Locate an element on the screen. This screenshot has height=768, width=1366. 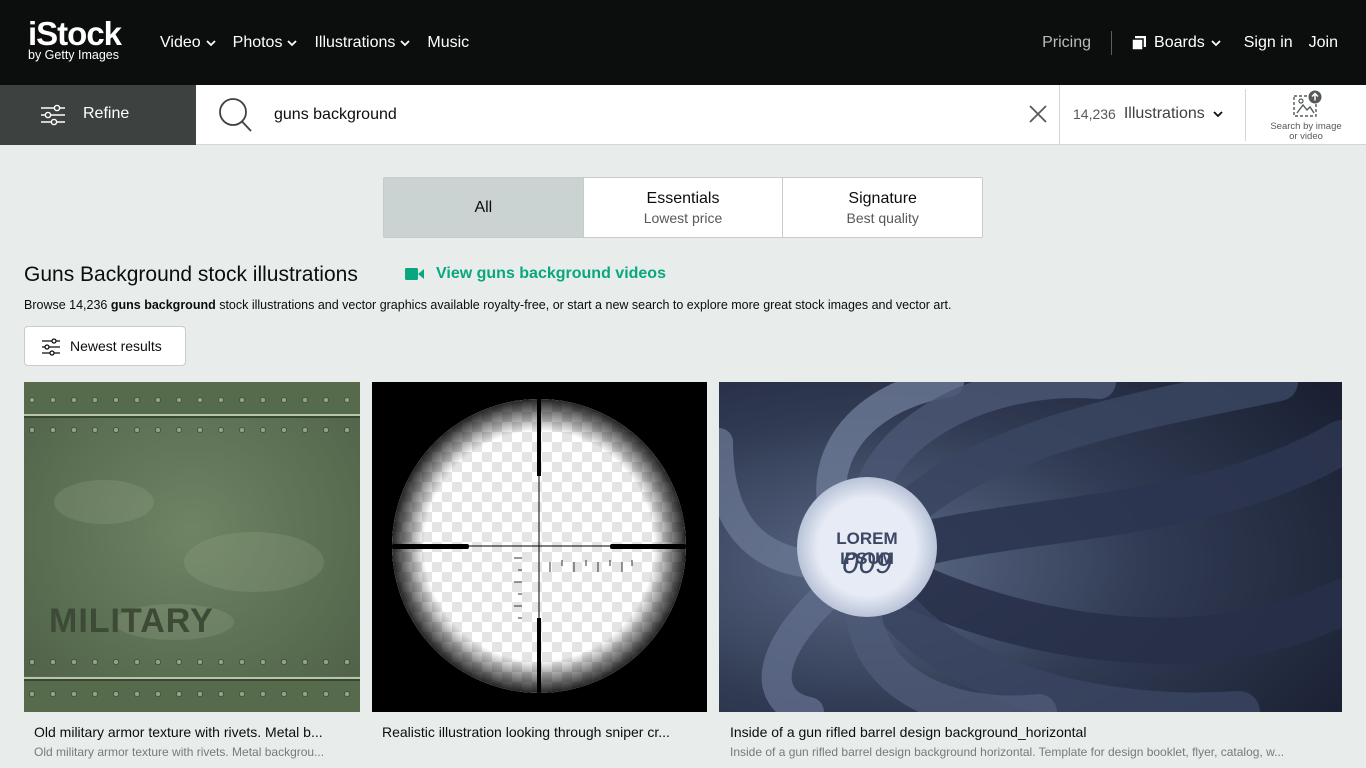
account-nav: Pricing Boards Sign in Join is located at coordinates (1204, 42).